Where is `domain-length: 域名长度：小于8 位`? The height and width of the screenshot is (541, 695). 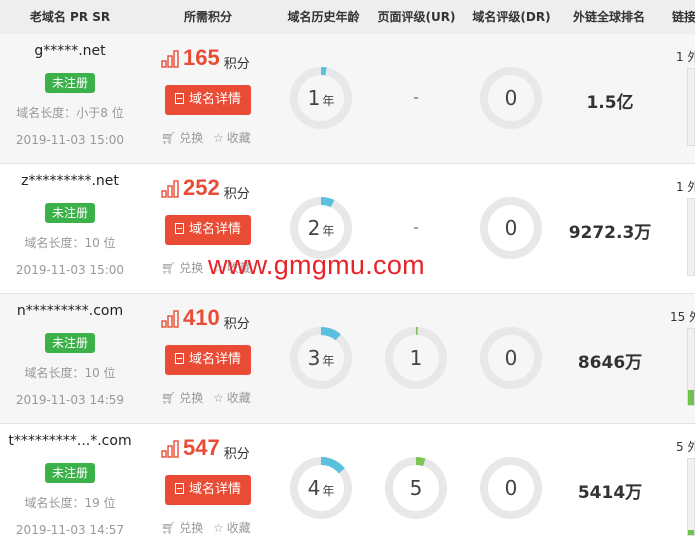 domain-length: 域名长度：小于8 位 is located at coordinates (70, 113).